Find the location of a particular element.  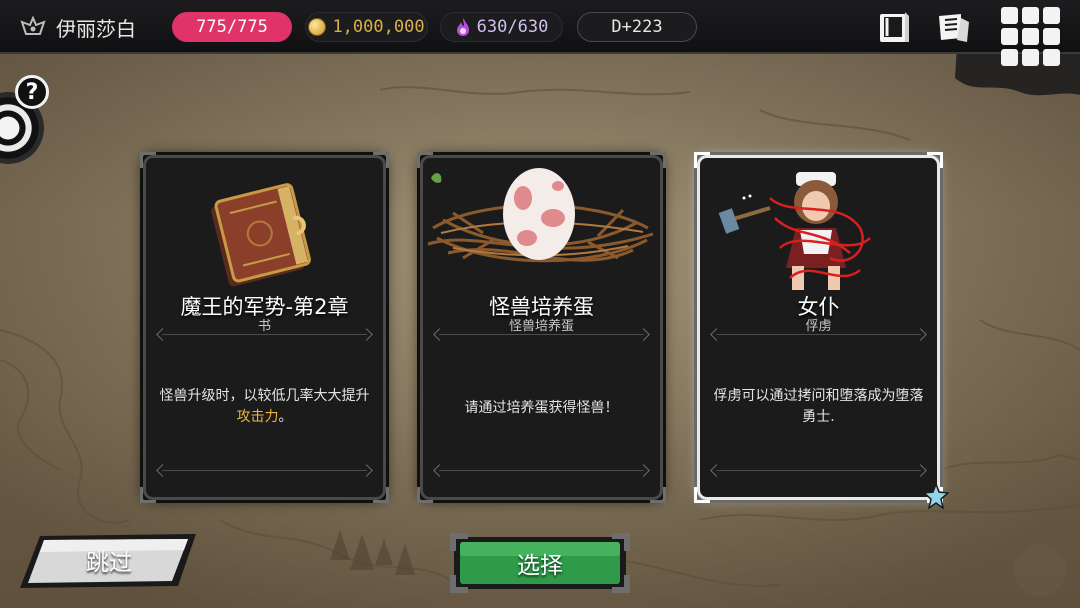

grid-menu-icon is located at coordinates (1031, 37).